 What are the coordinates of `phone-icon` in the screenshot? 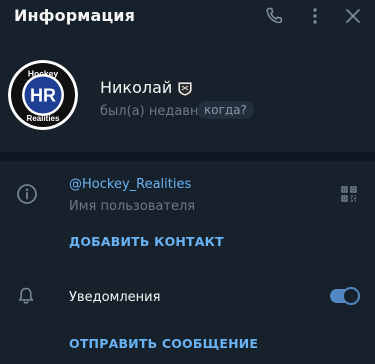 It's located at (274, 16).